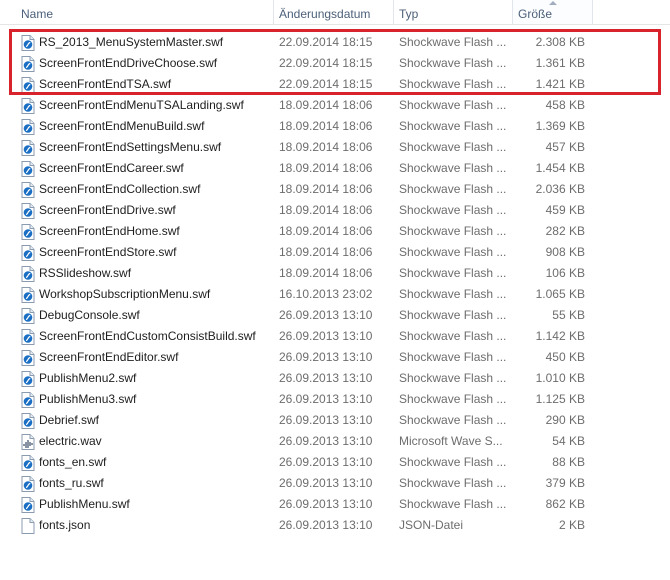 The height and width of the screenshot is (580, 670). I want to click on file-size: 290 KB, so click(565, 420).